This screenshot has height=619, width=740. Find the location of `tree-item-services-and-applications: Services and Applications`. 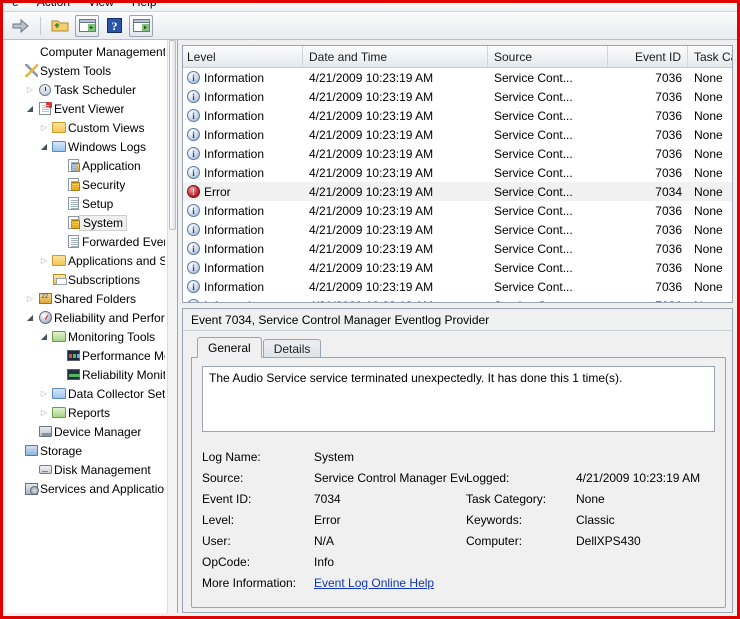

tree-item-services-and-applications: Services and Applications is located at coordinates (86, 488).